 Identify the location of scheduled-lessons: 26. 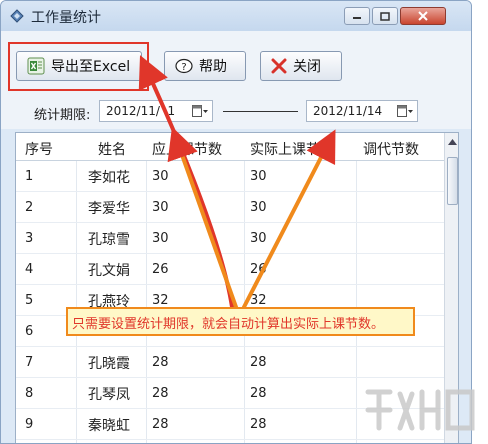
(160, 269).